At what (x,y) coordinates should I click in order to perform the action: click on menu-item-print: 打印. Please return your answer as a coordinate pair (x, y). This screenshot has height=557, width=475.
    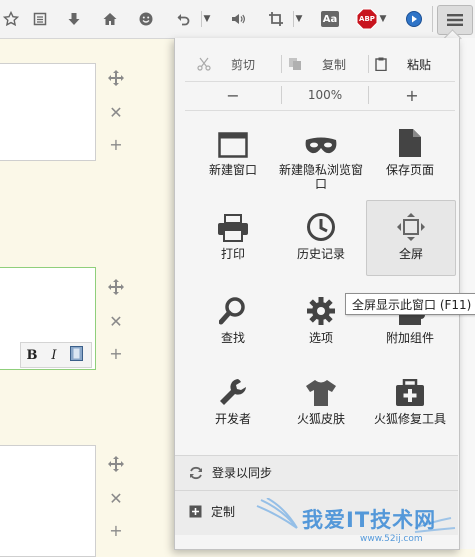
    Looking at the image, I should click on (233, 234).